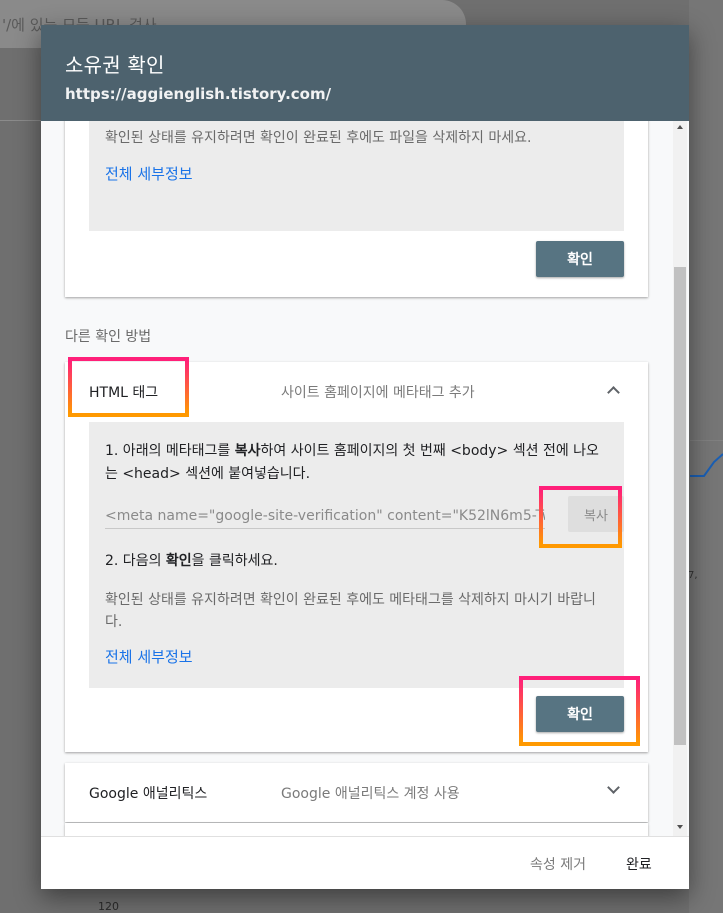 The height and width of the screenshot is (913, 723). What do you see at coordinates (680, 127) in the screenshot?
I see `scroll-up-icon` at bounding box center [680, 127].